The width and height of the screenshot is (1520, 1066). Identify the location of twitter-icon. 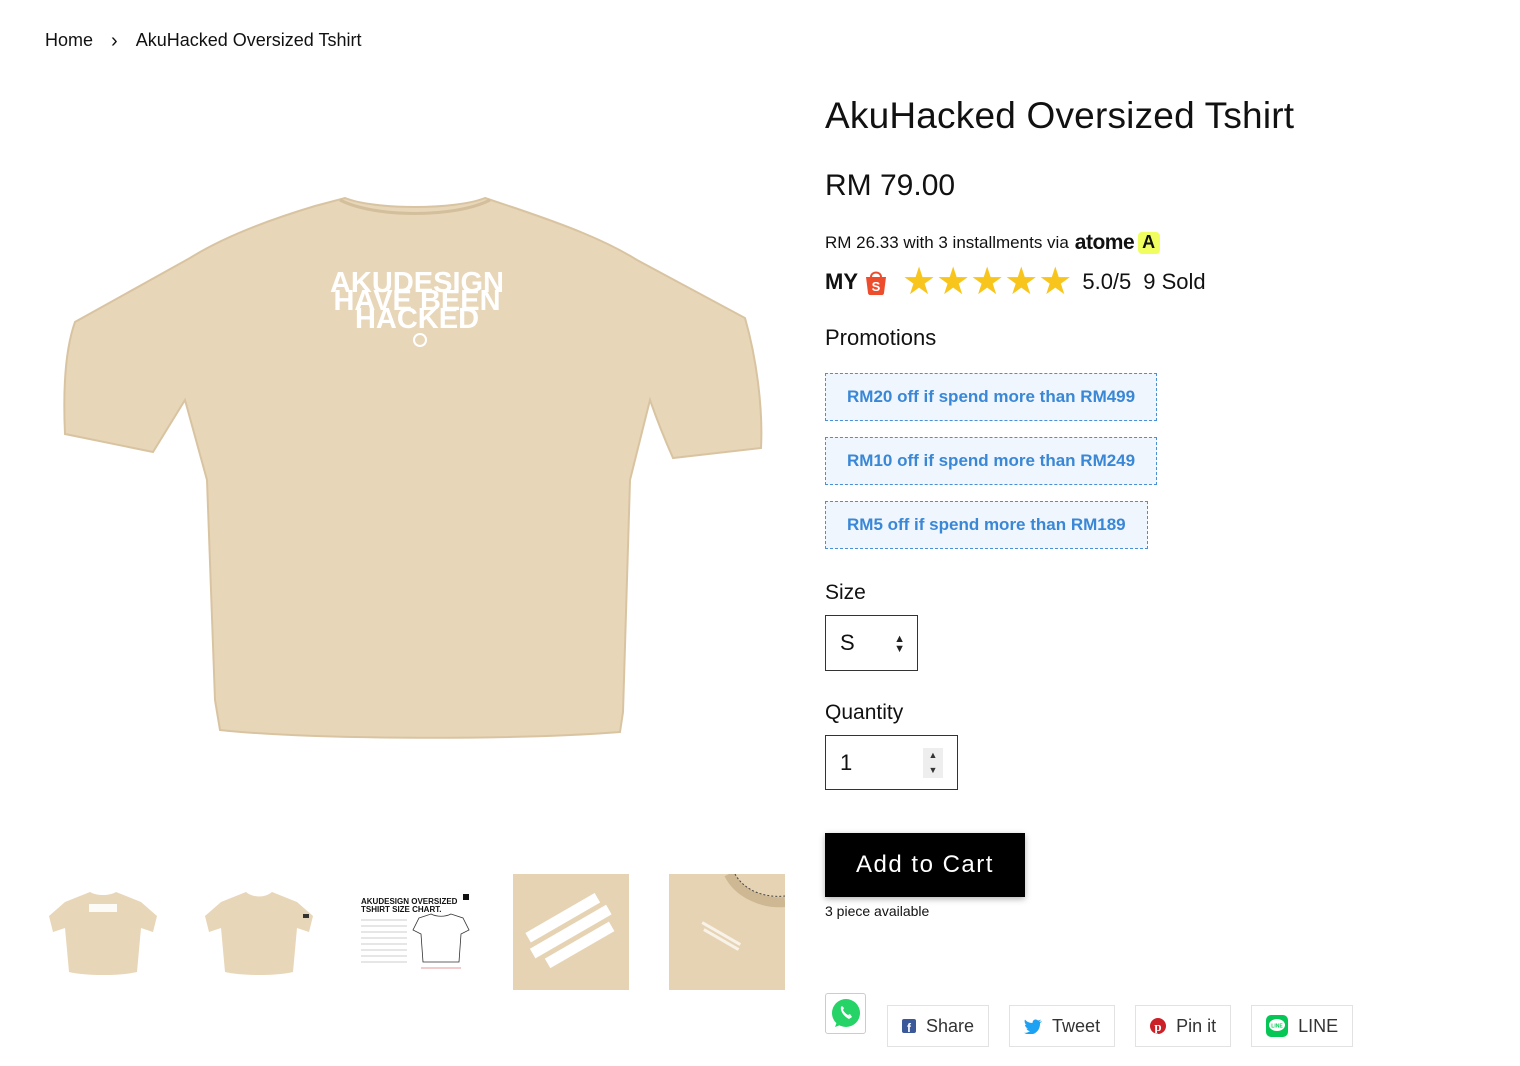
(1033, 1026).